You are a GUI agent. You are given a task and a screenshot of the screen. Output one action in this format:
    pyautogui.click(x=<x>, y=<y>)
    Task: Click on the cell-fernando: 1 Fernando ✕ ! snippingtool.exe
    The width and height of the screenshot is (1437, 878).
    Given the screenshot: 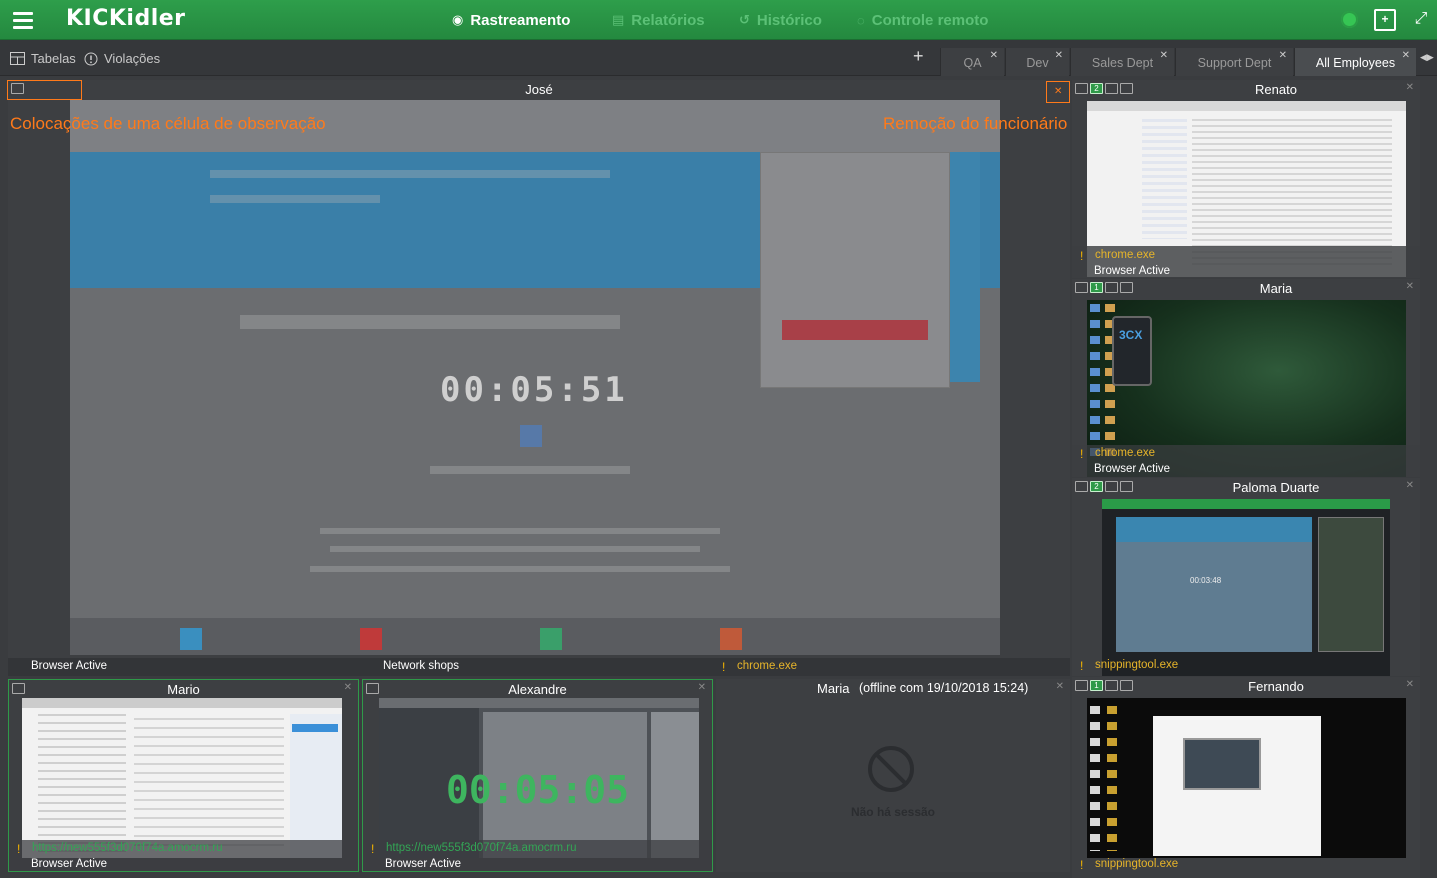 What is the action you would take?
    pyautogui.click(x=1246, y=777)
    